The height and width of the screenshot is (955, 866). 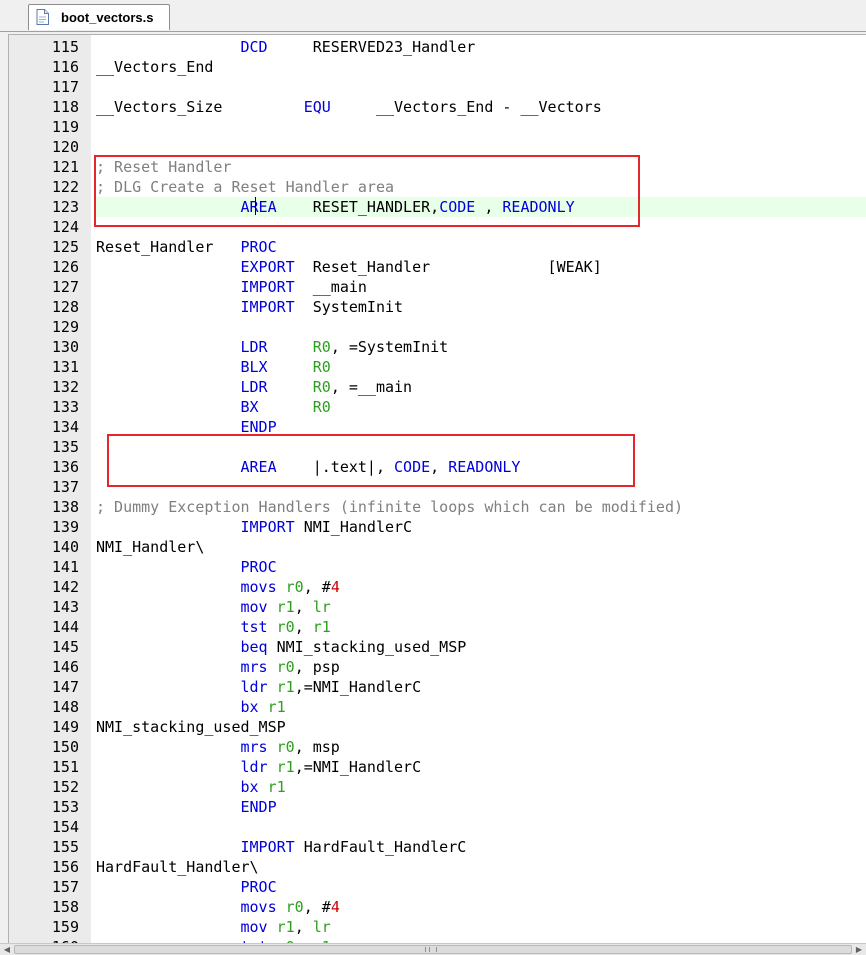 What do you see at coordinates (65, 787) in the screenshot?
I see `line-number: 152` at bounding box center [65, 787].